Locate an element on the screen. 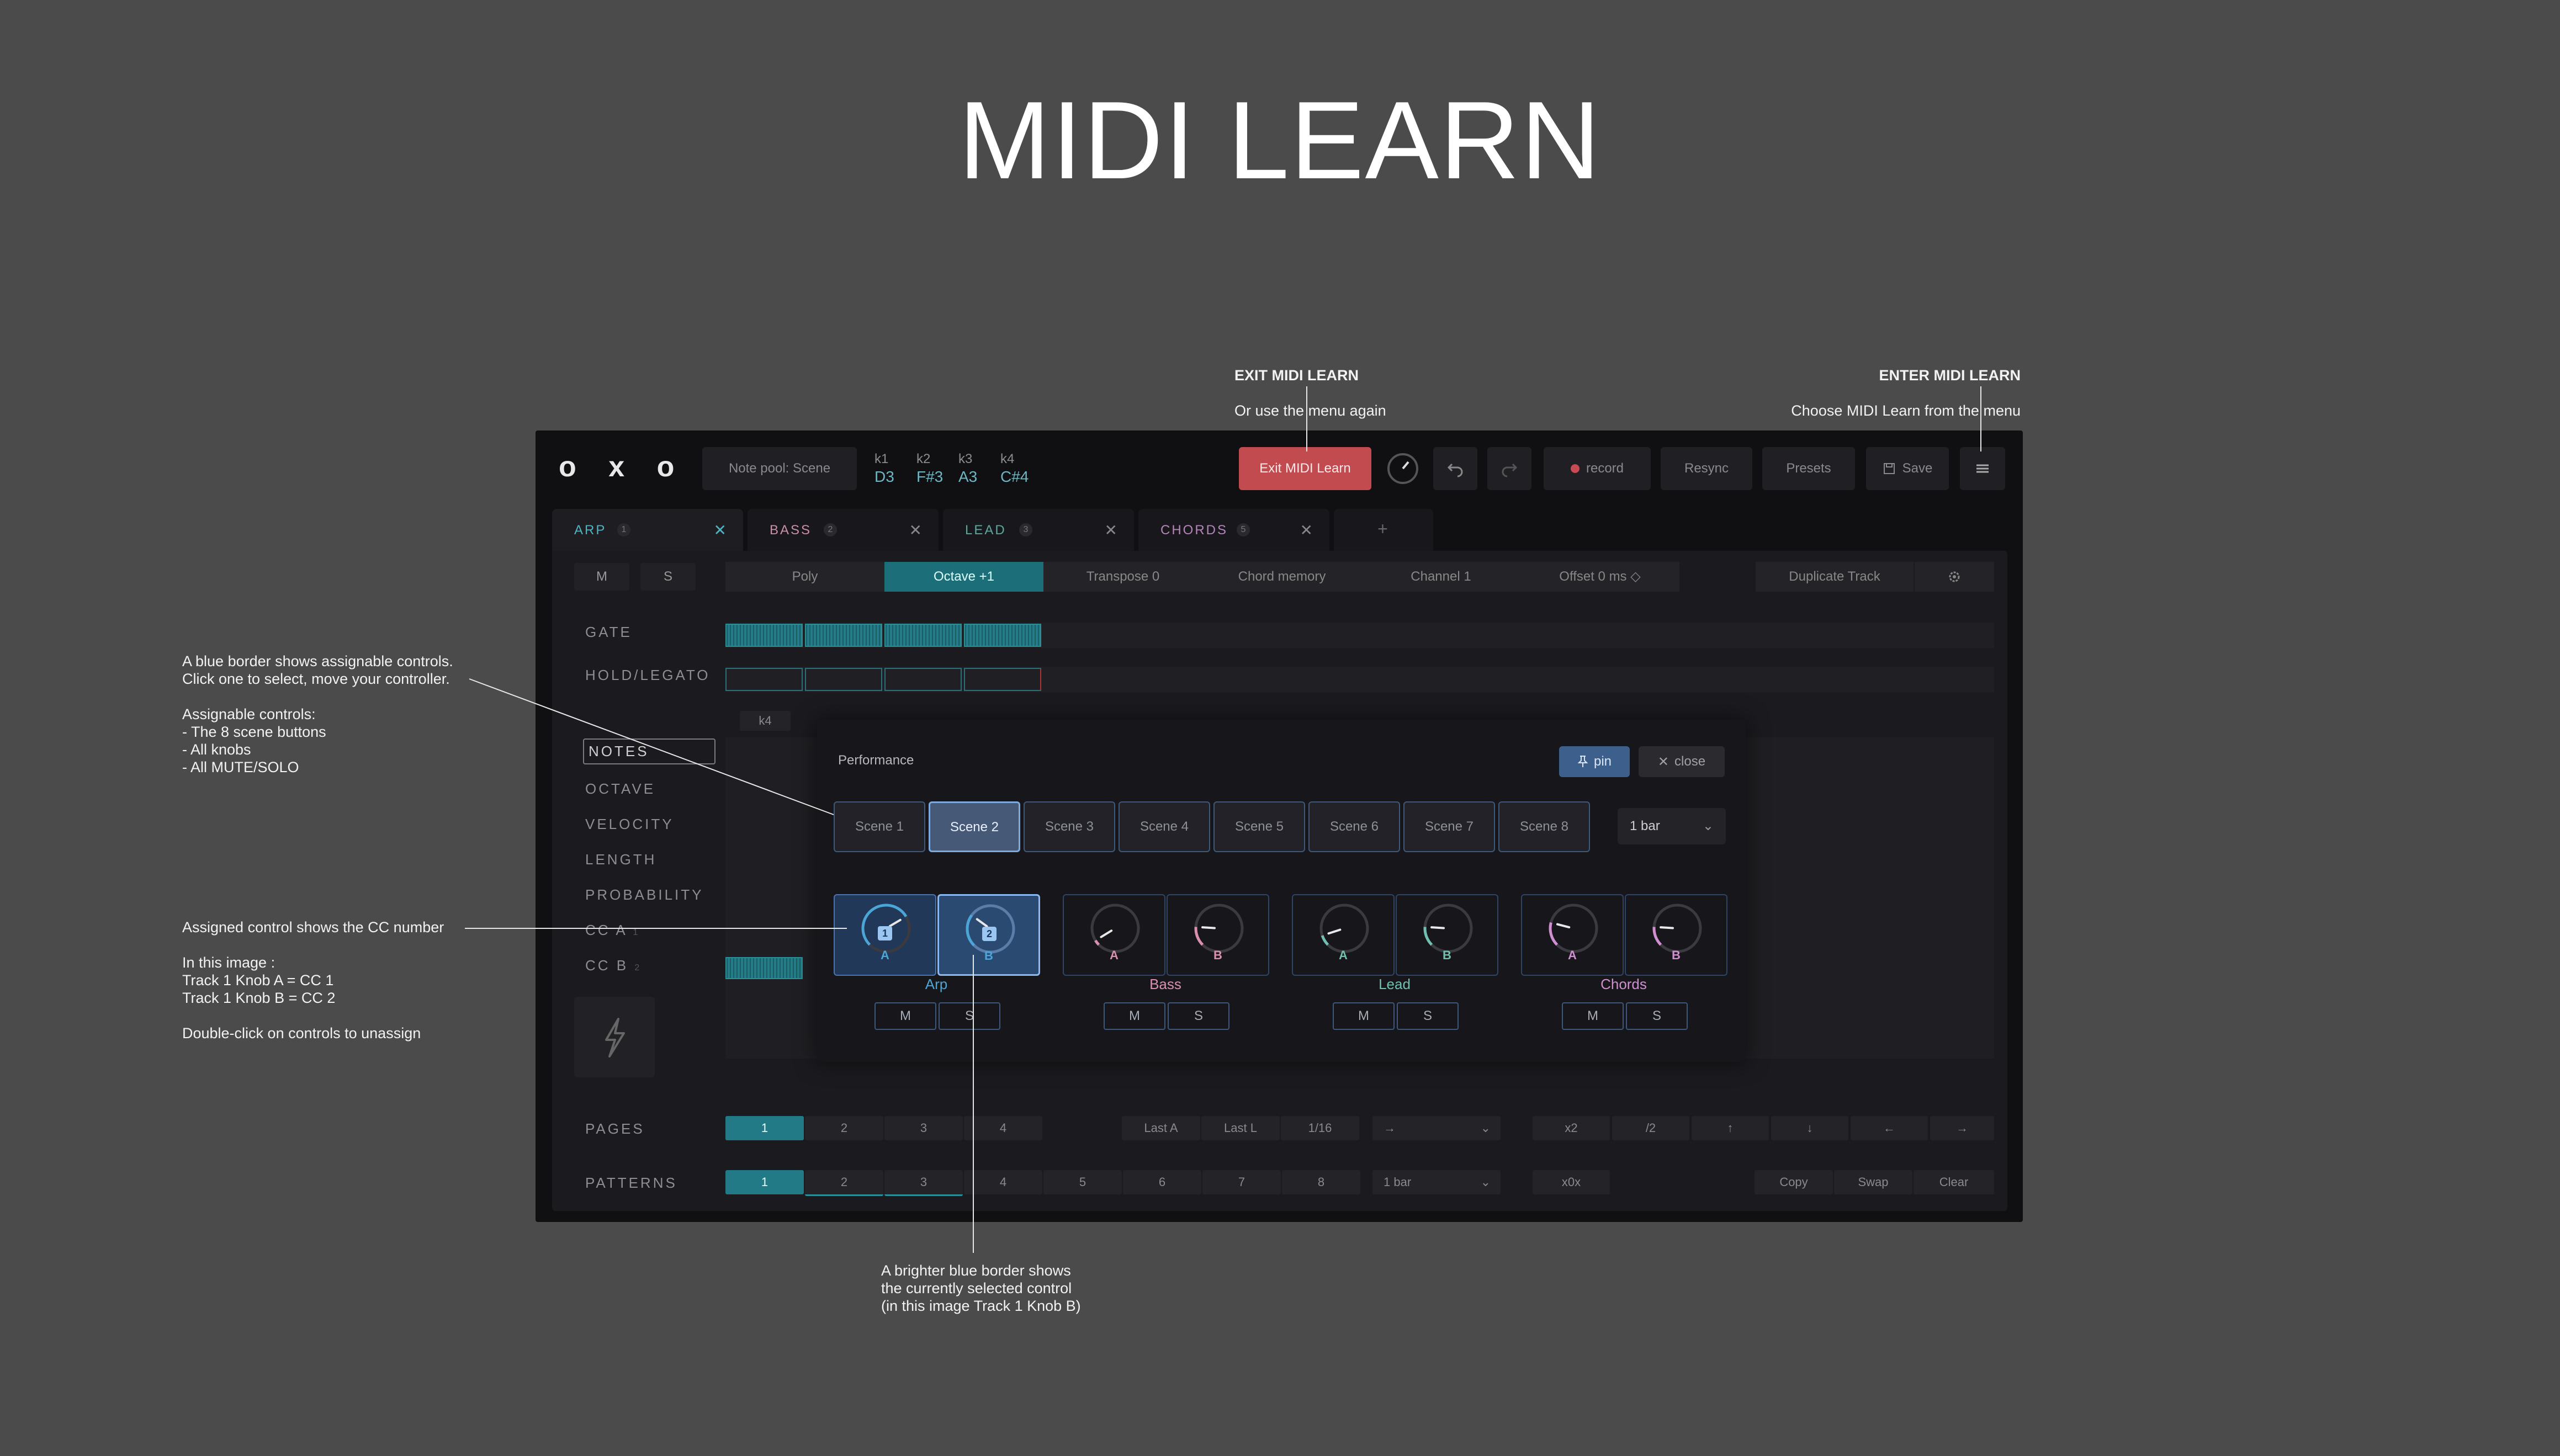 The width and height of the screenshot is (2560, 1456). gate-row is located at coordinates (1359, 635).